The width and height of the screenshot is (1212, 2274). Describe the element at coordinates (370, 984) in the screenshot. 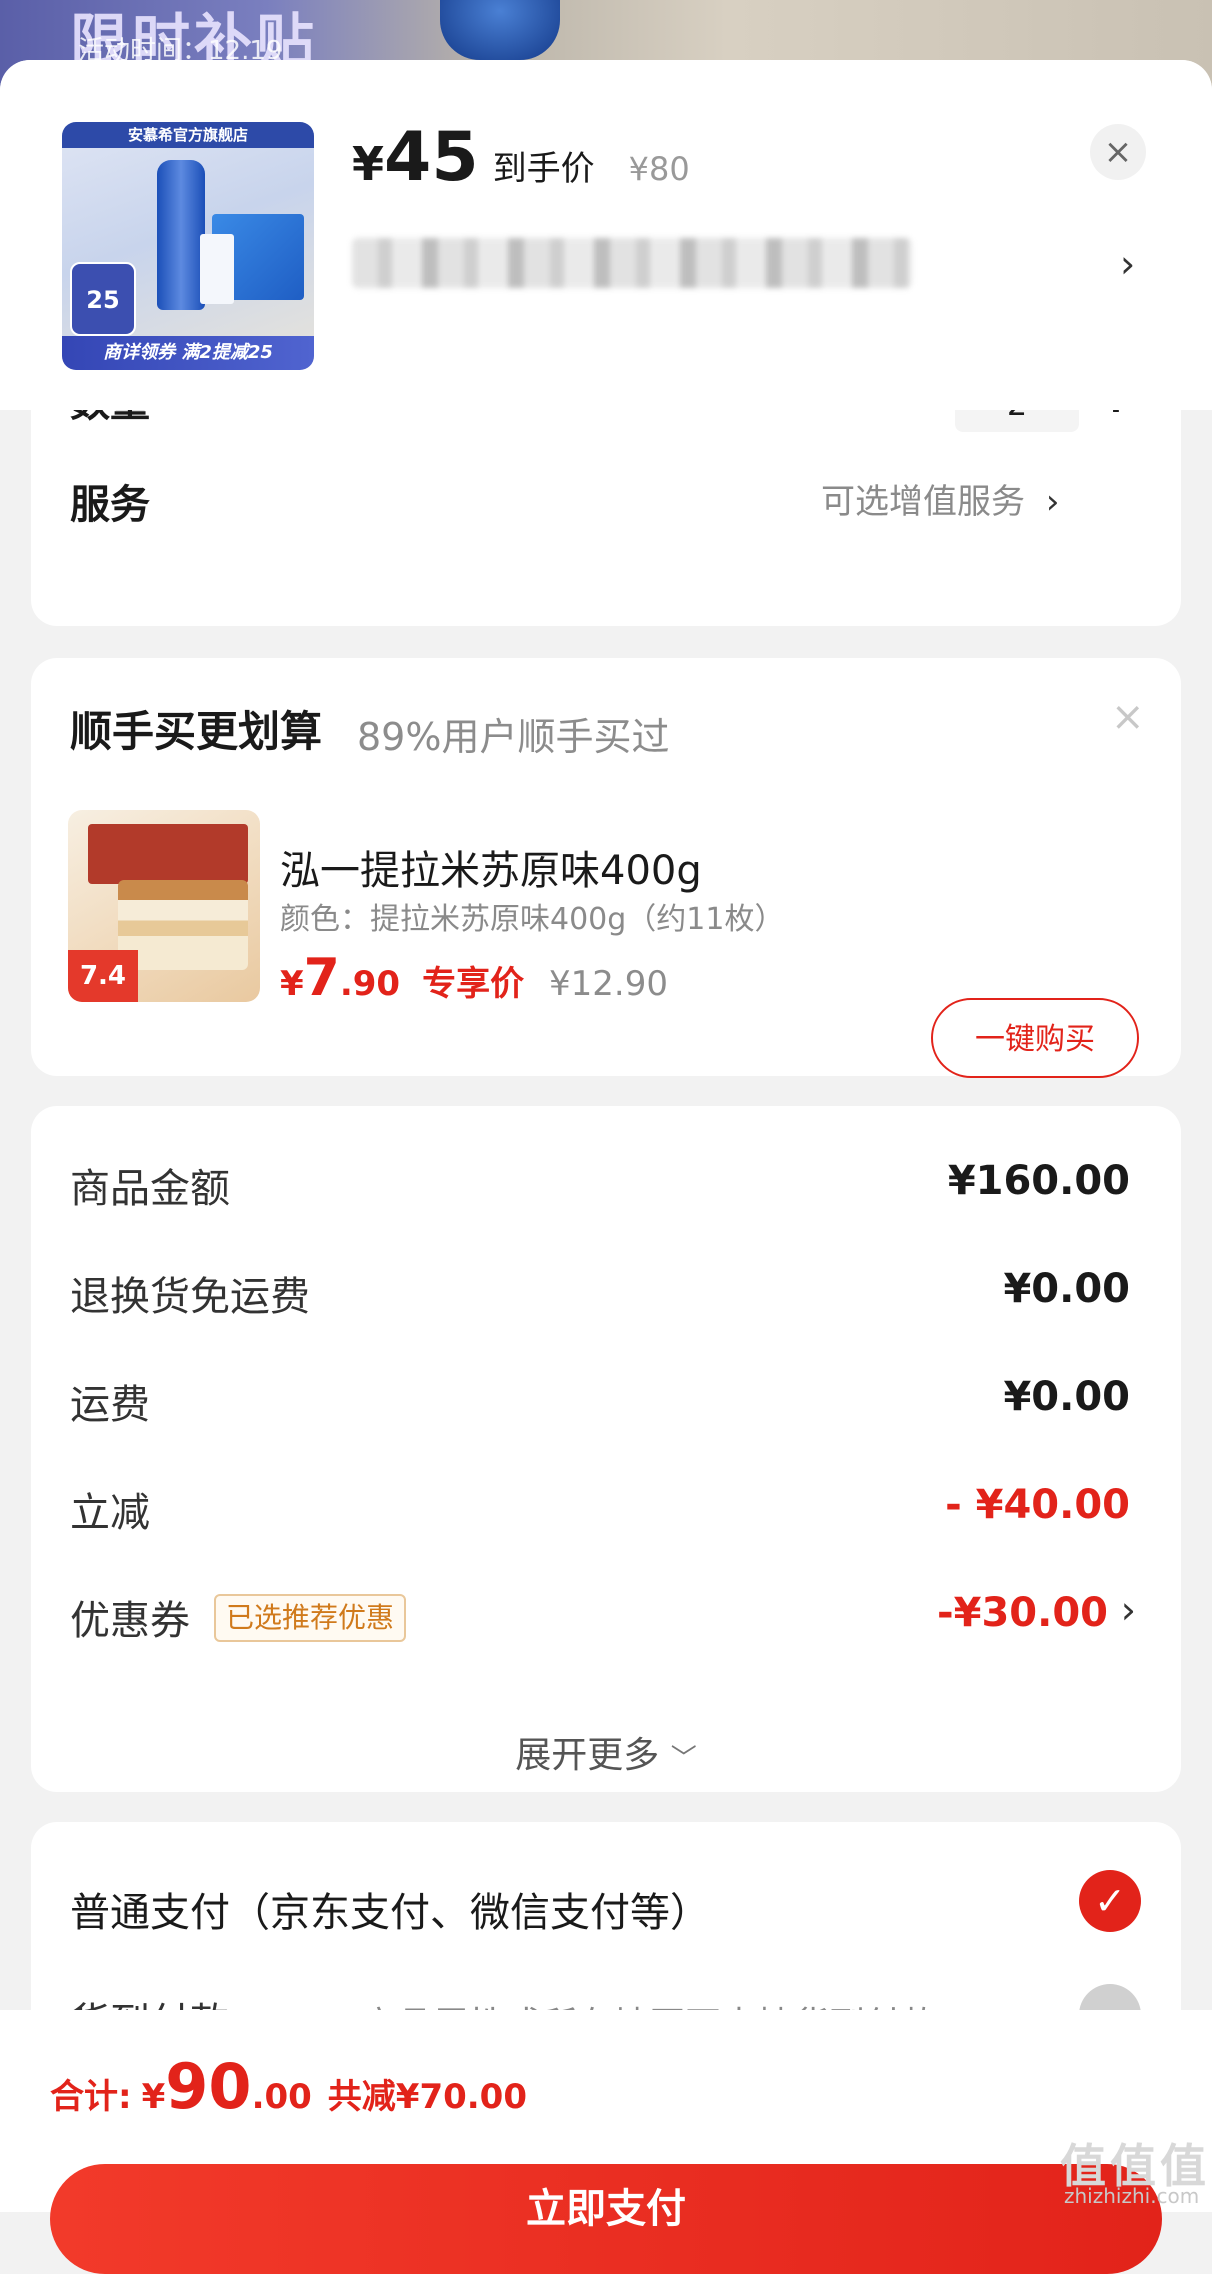

I see `upsell-price-dec: .90` at that location.